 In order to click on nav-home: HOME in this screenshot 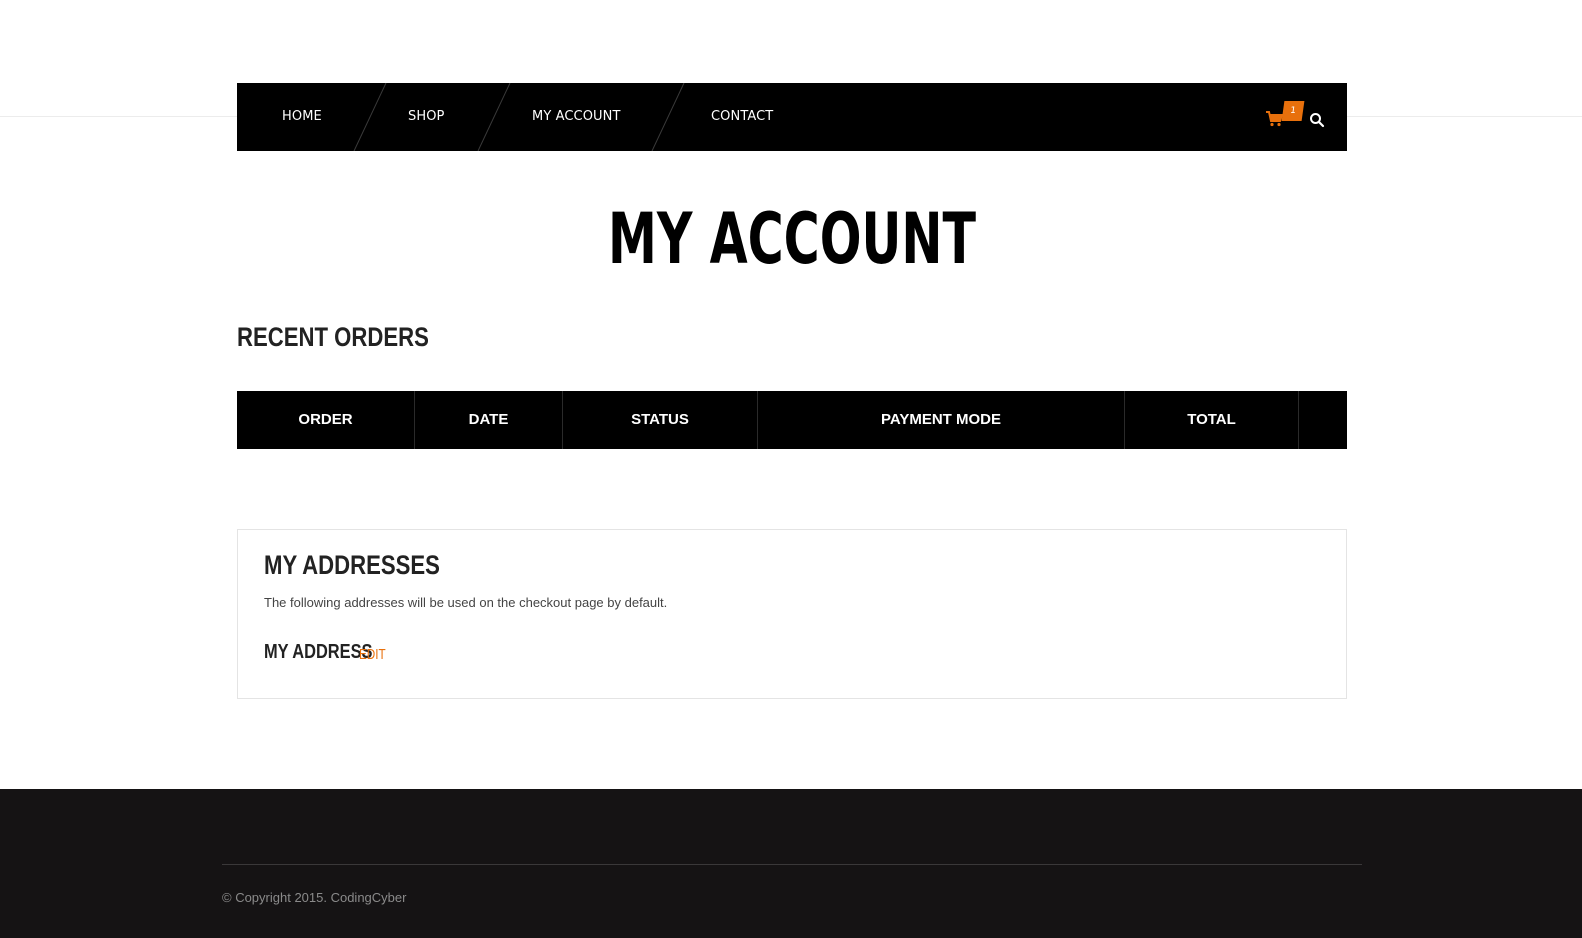, I will do `click(302, 117)`.